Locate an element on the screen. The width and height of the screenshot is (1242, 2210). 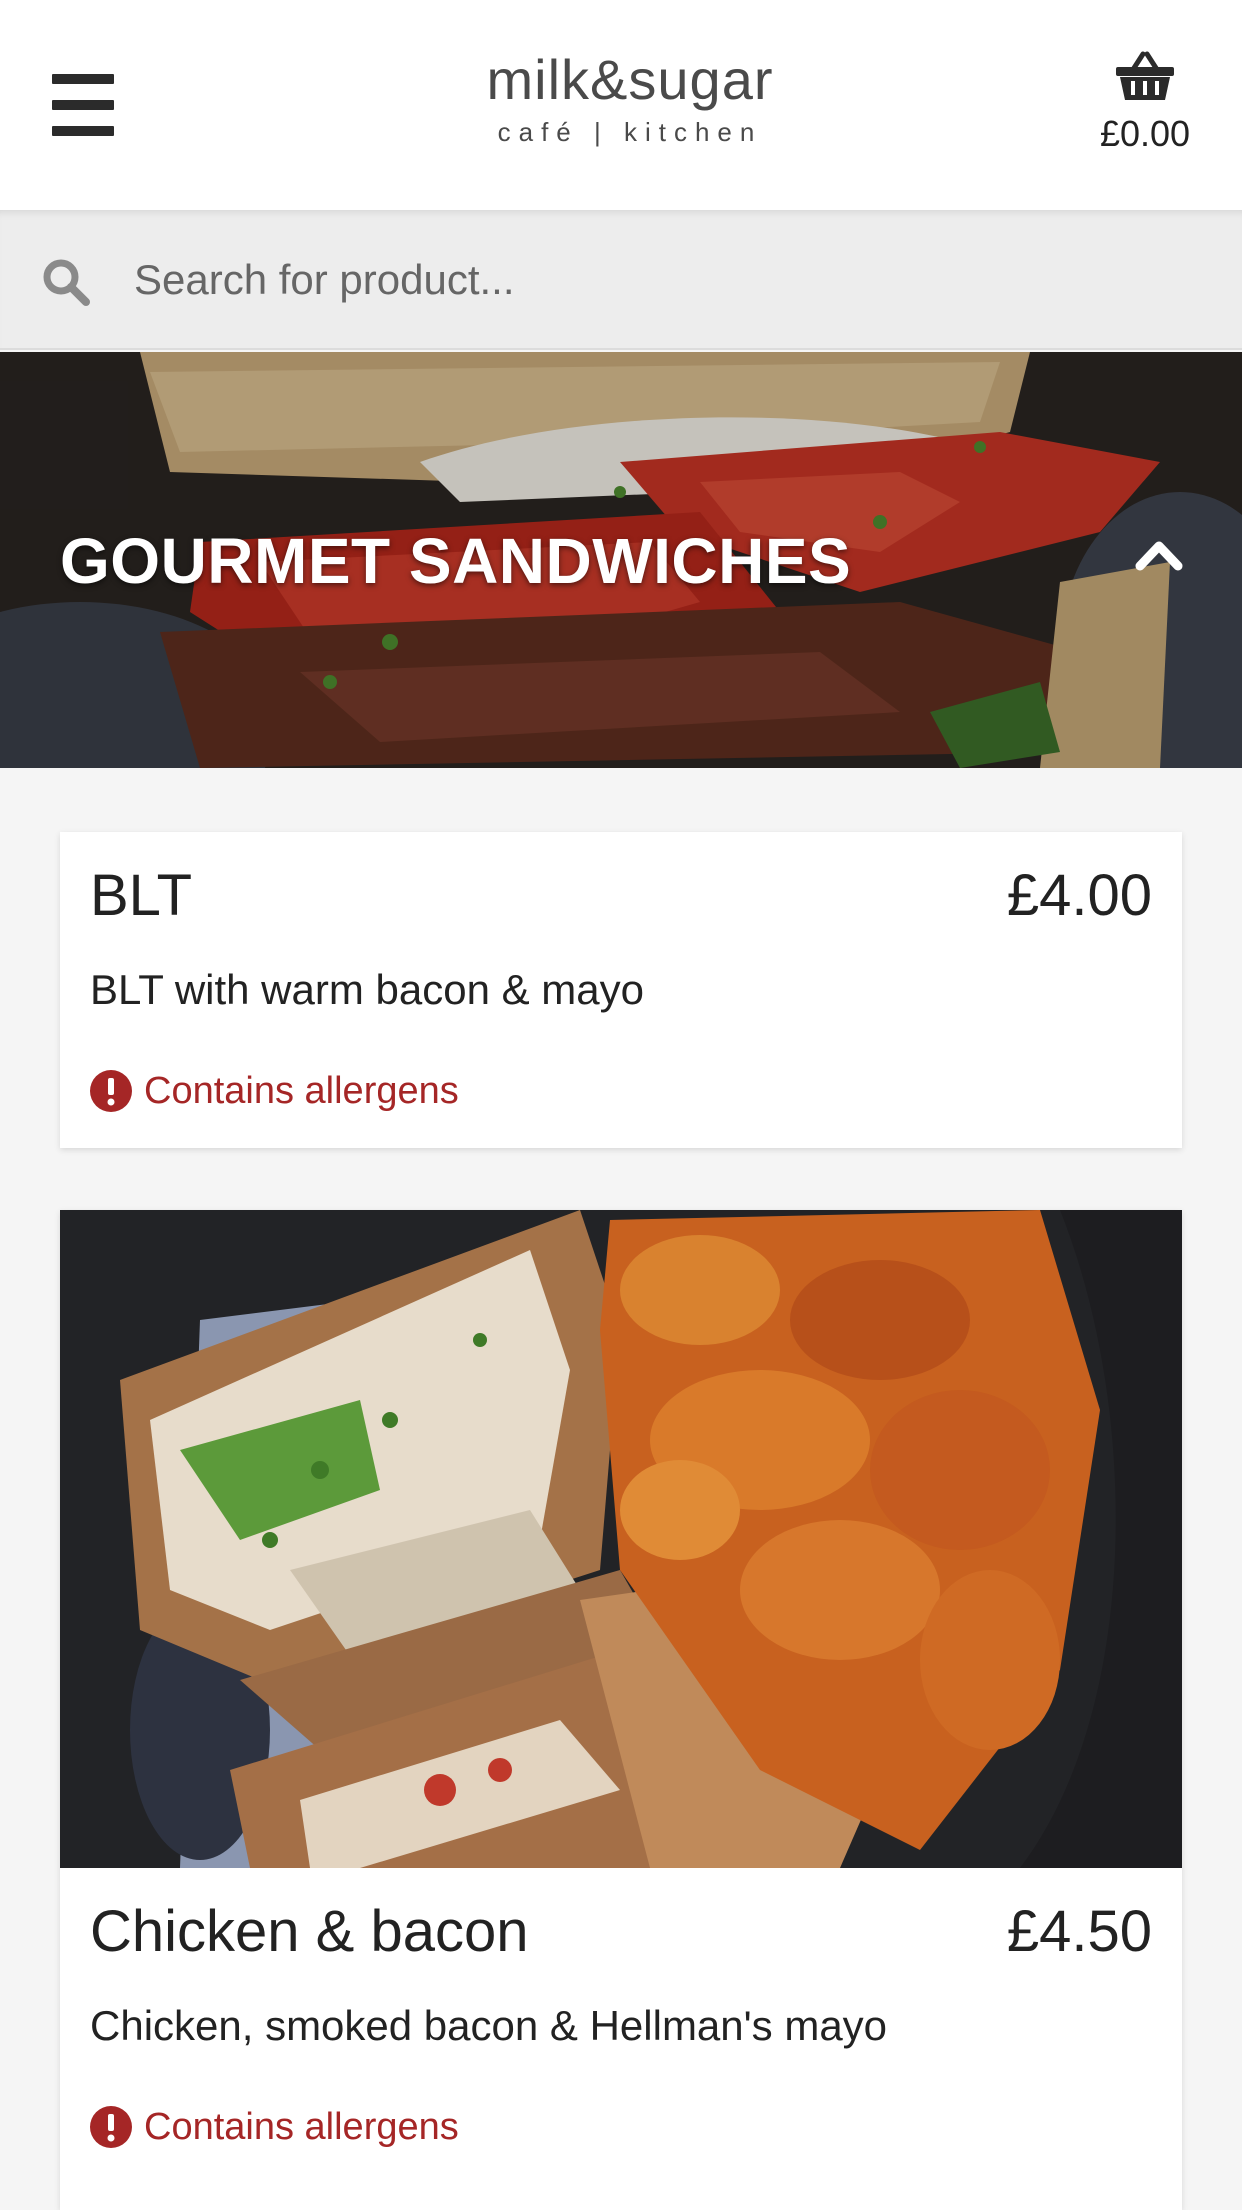
basket-button: £0.00 is located at coordinates (1145, 108).